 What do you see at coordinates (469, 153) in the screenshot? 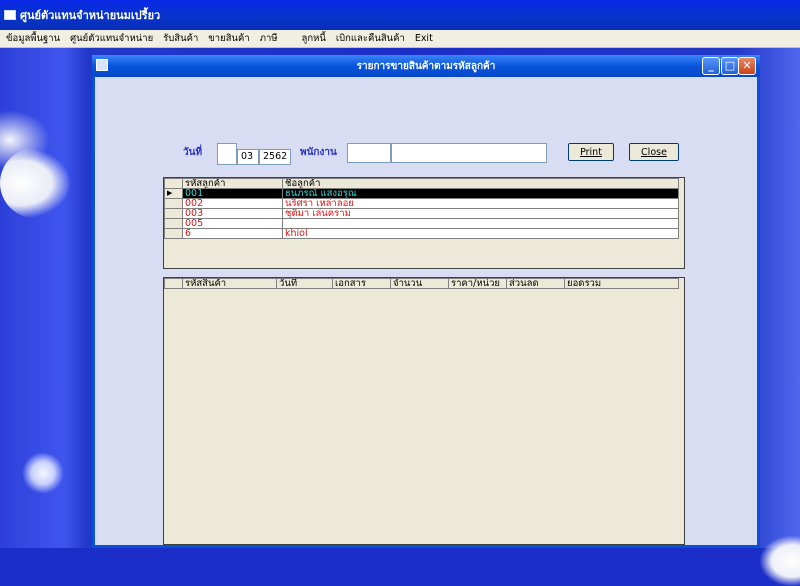
I see `employee-name-field` at bounding box center [469, 153].